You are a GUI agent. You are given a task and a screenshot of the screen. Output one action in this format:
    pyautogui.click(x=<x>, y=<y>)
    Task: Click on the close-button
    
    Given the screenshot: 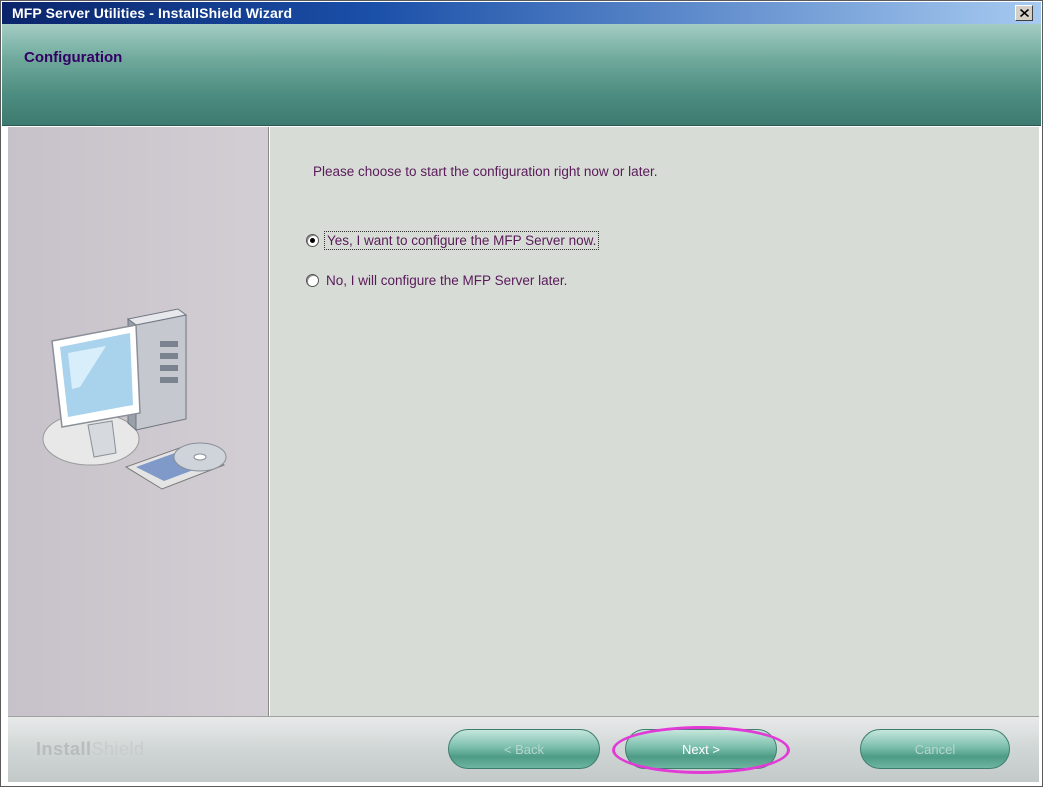 What is the action you would take?
    pyautogui.click(x=1024, y=13)
    